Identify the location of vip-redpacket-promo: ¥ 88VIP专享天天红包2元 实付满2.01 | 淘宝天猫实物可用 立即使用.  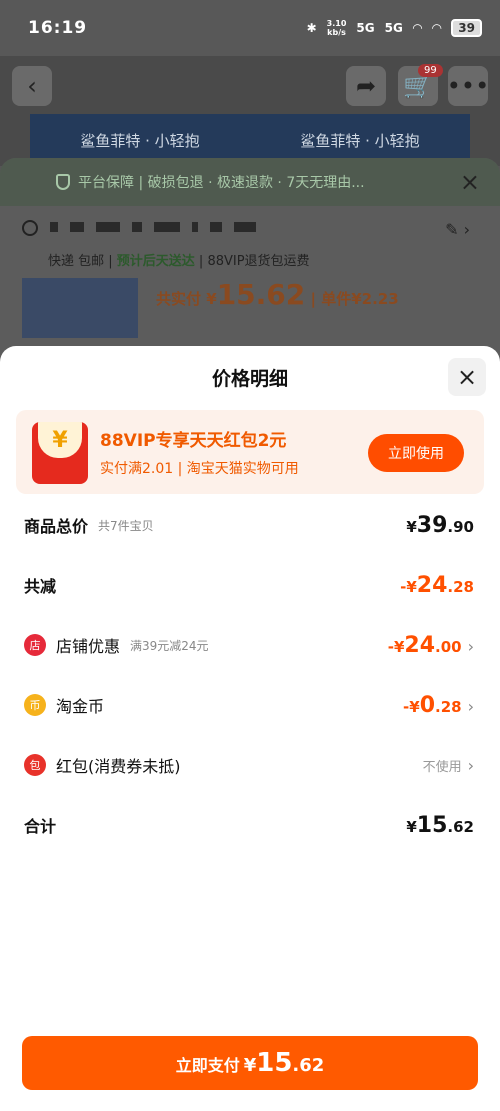
(250, 452).